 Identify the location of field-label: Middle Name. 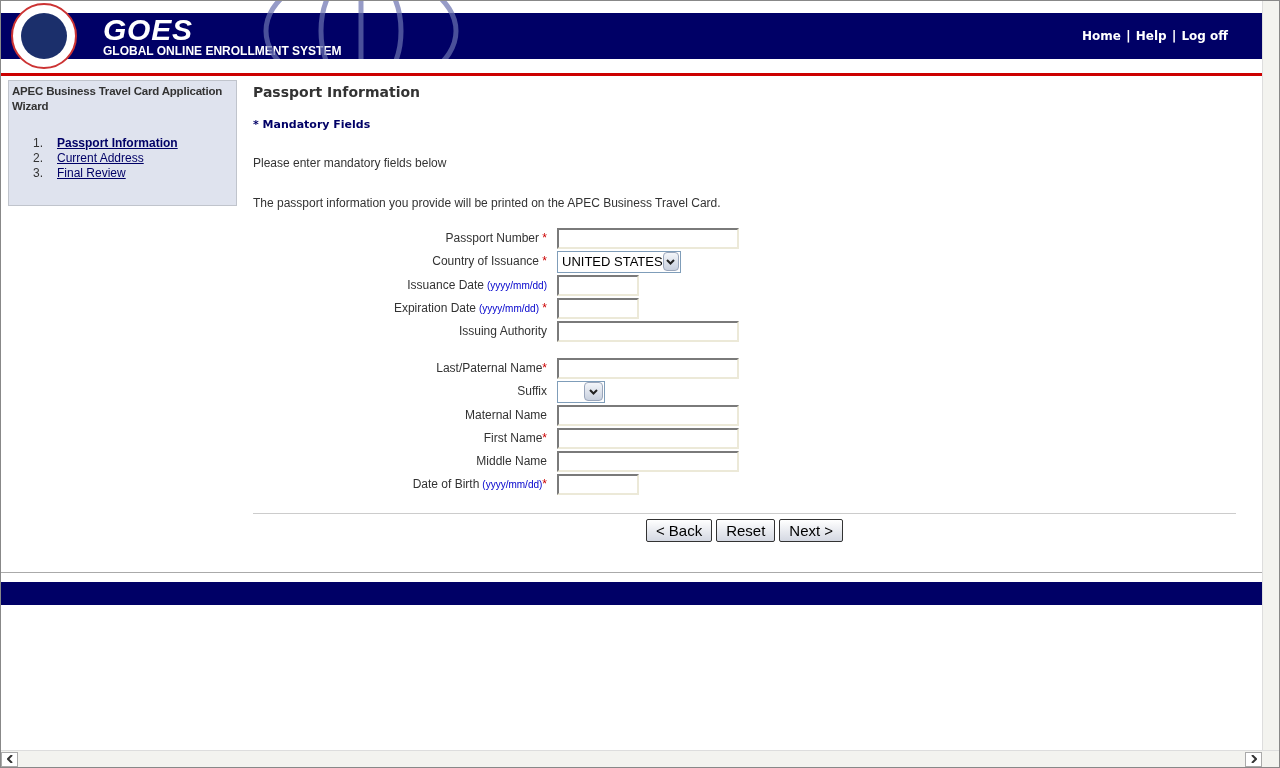
(511, 461).